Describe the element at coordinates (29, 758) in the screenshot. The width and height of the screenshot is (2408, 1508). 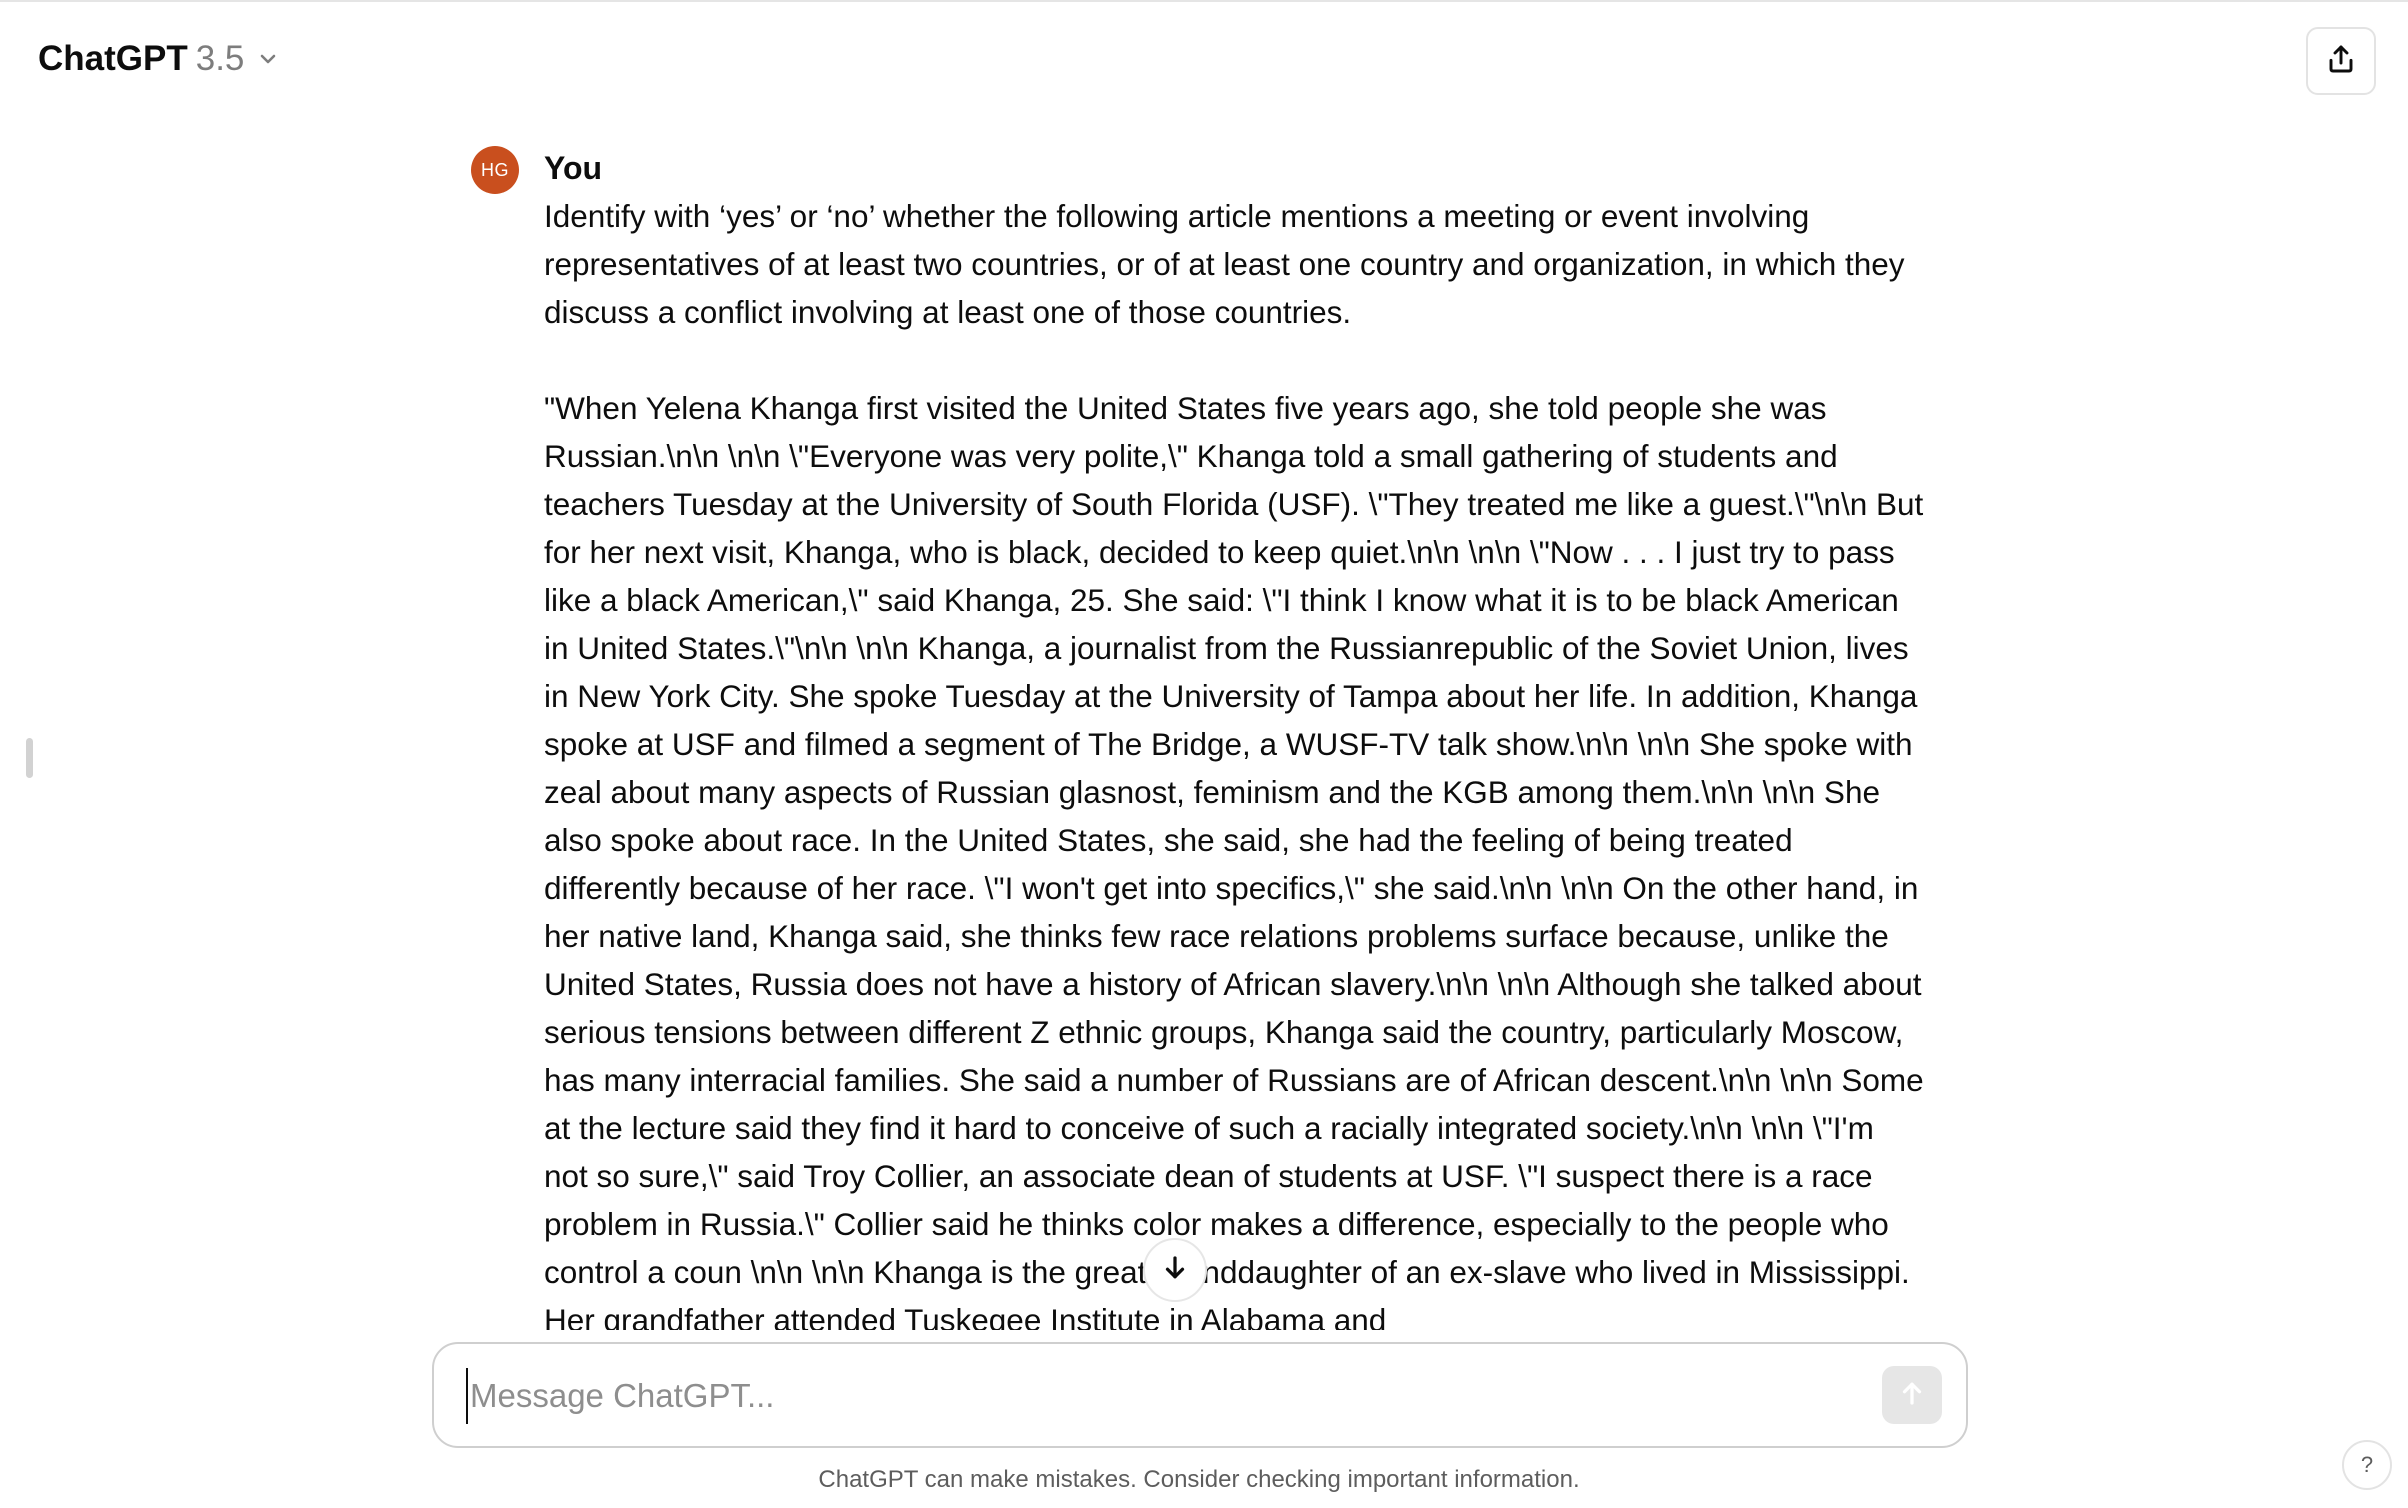
I see `sidebar-toggle-handle` at that location.